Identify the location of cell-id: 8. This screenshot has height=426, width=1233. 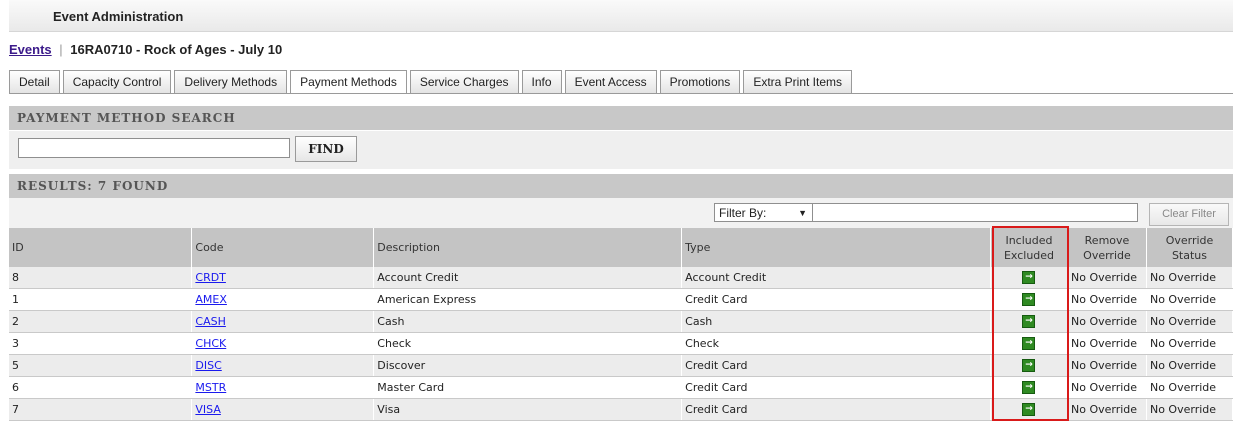
(101, 278).